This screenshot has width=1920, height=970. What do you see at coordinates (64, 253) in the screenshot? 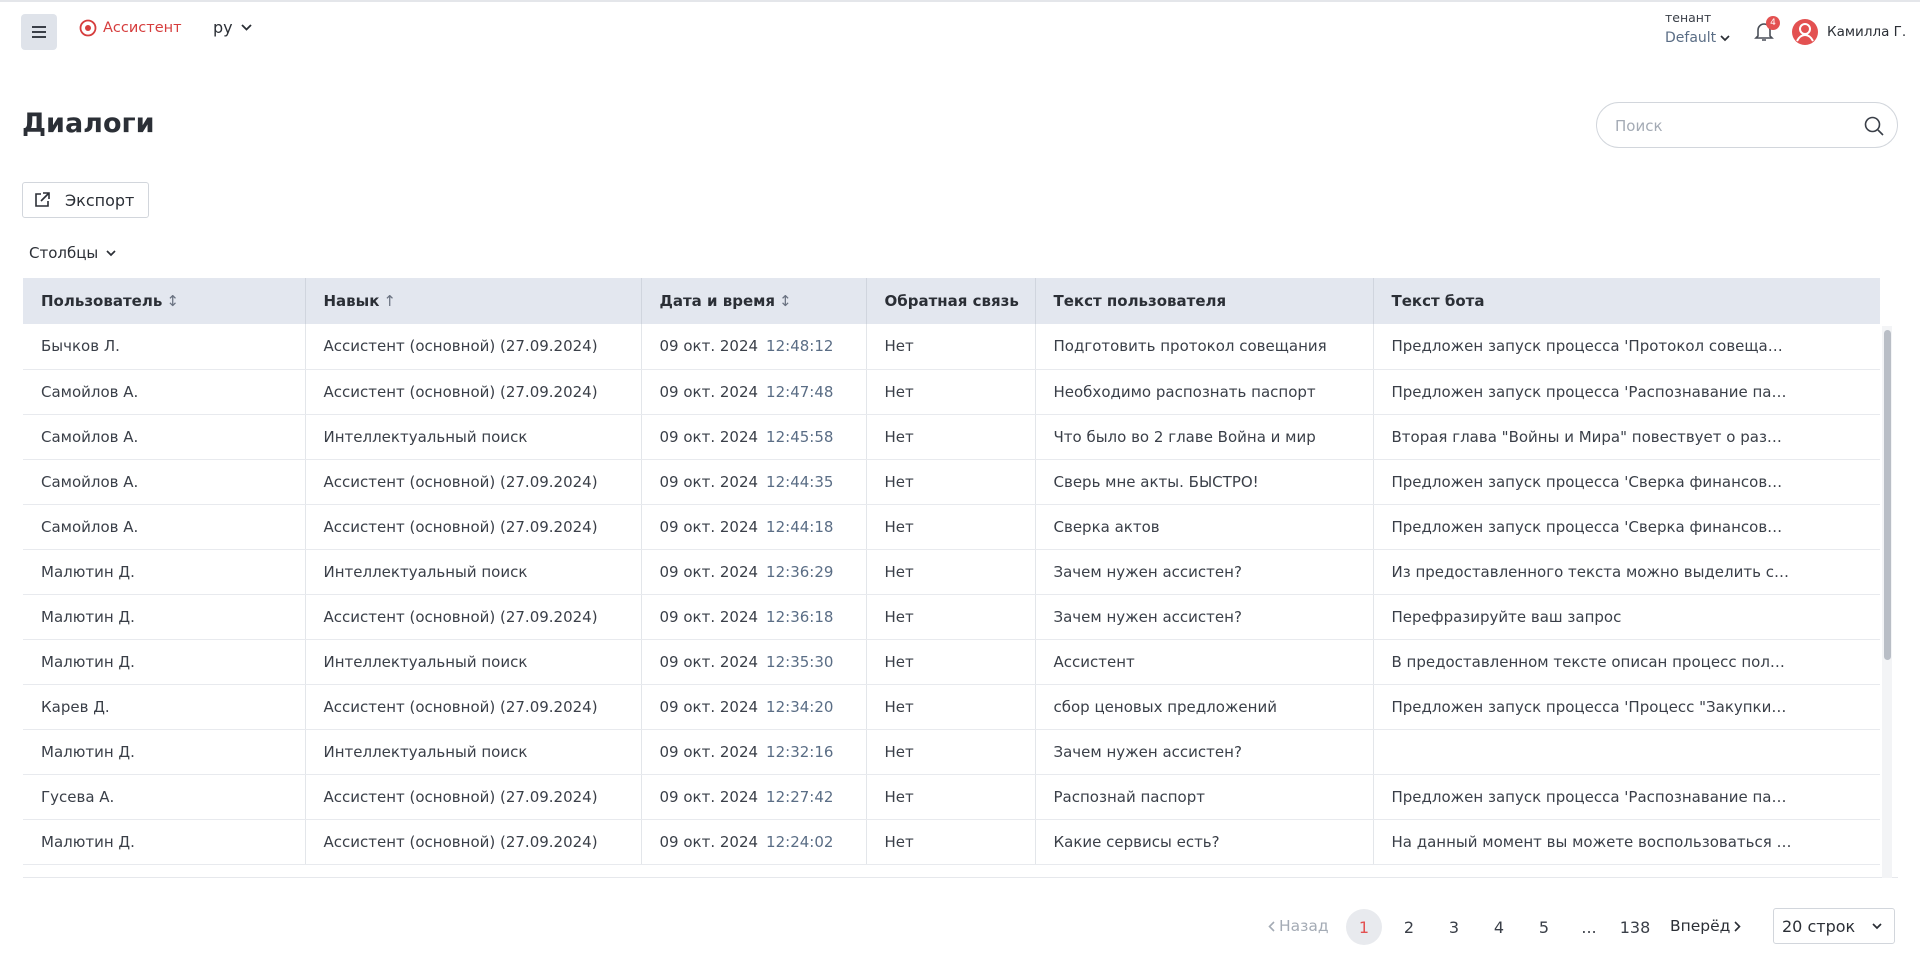
I see `columns-label: Столбцы` at bounding box center [64, 253].